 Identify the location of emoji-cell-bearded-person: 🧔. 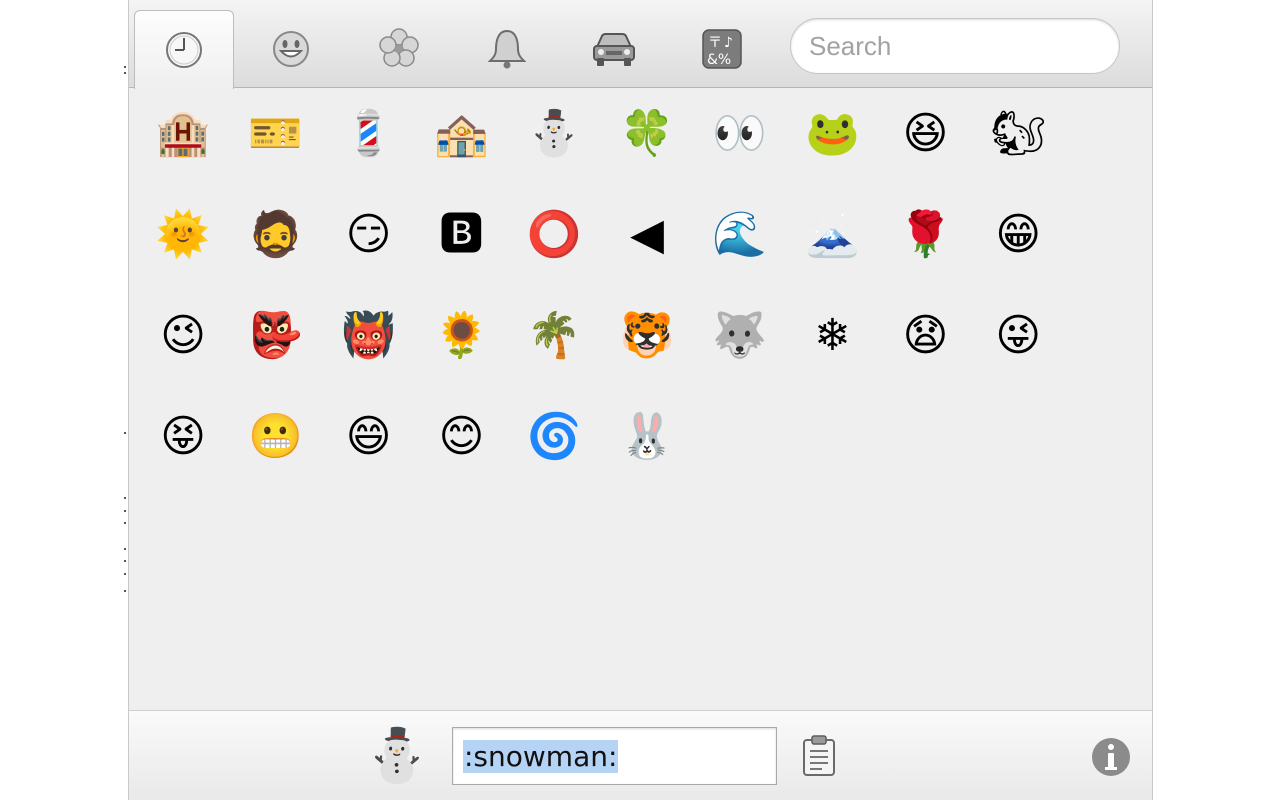
(276, 235).